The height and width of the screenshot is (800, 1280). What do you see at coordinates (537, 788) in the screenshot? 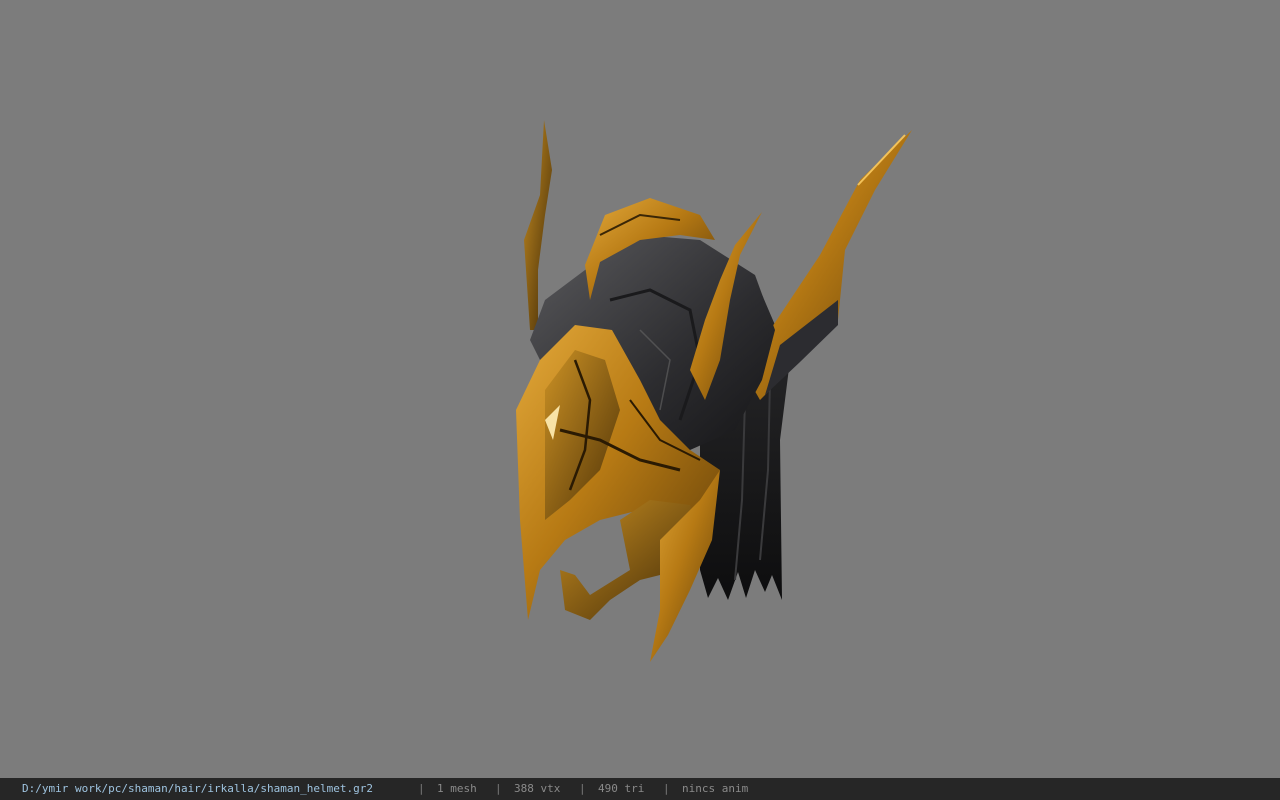
I see `vertex-count: 388 vtx` at bounding box center [537, 788].